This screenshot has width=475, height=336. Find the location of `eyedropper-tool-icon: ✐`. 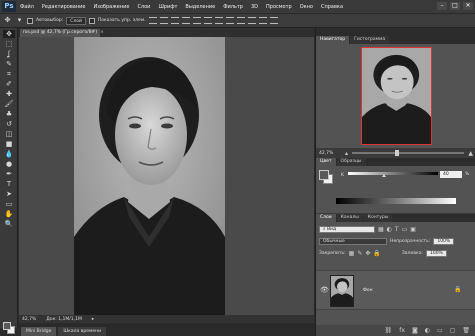

eyedropper-tool-icon: ✐ is located at coordinates (9, 84).